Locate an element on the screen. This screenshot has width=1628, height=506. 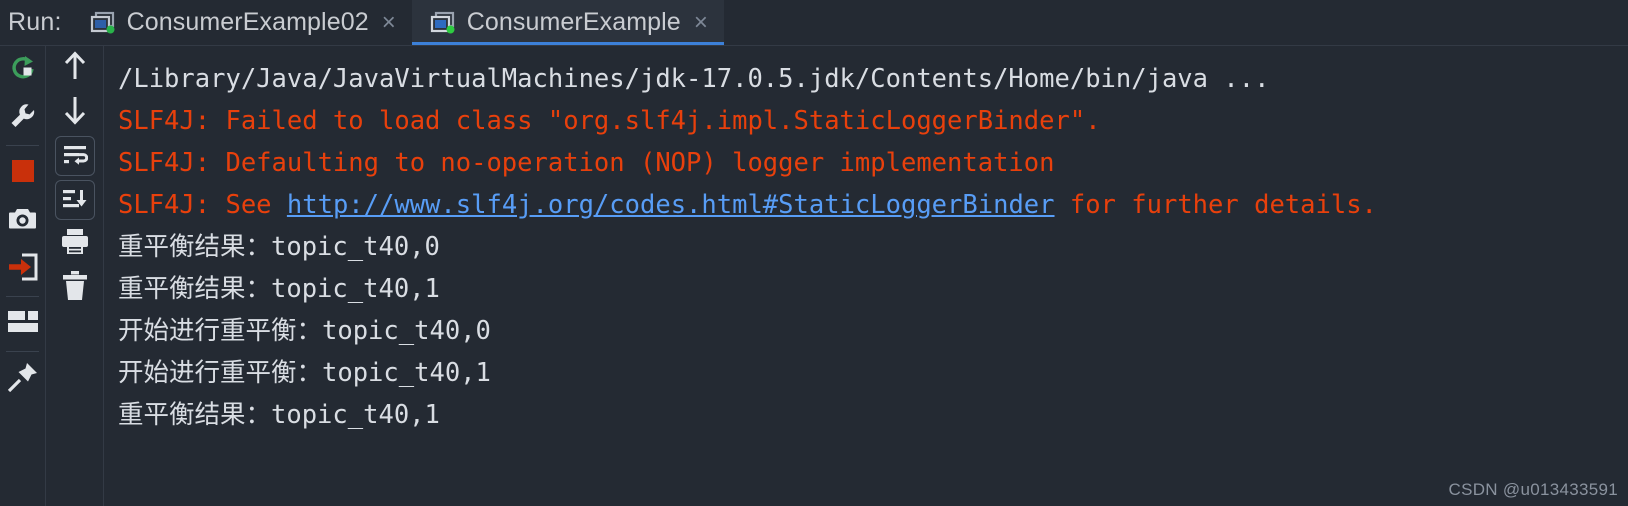
exit-button is located at coordinates (22, 269).